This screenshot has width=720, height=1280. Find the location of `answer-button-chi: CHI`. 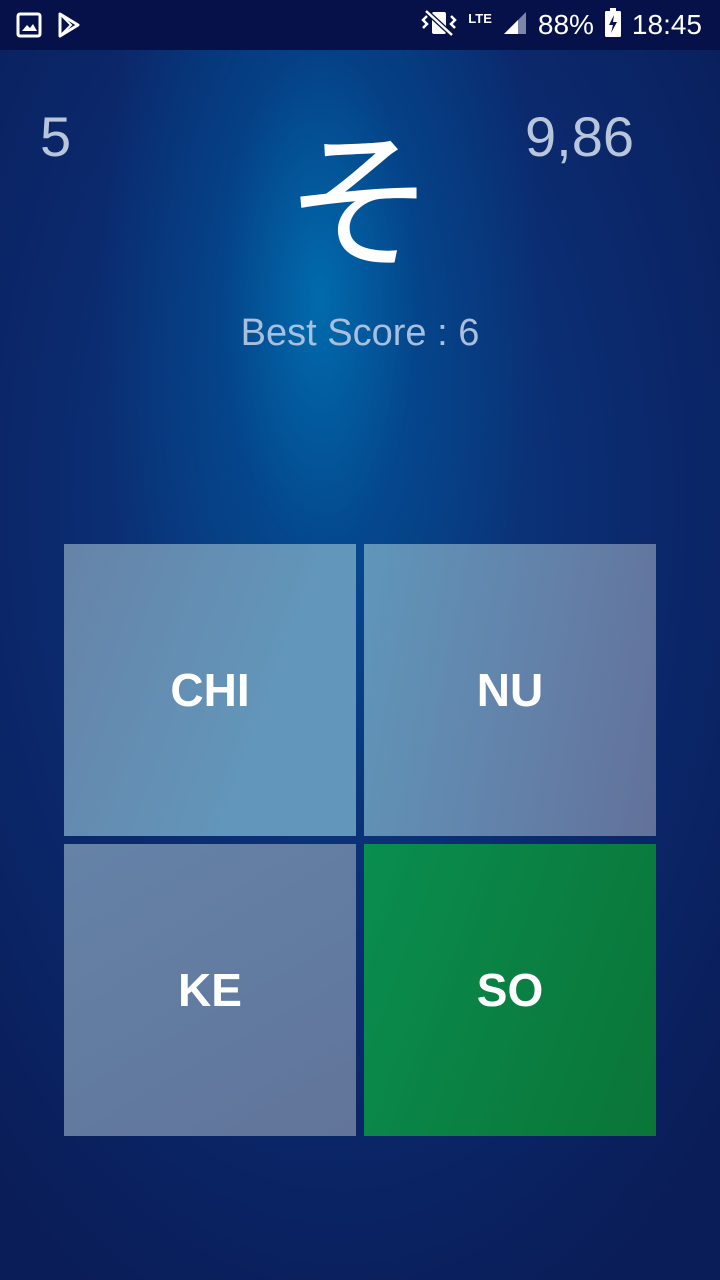

answer-button-chi: CHI is located at coordinates (210, 690).